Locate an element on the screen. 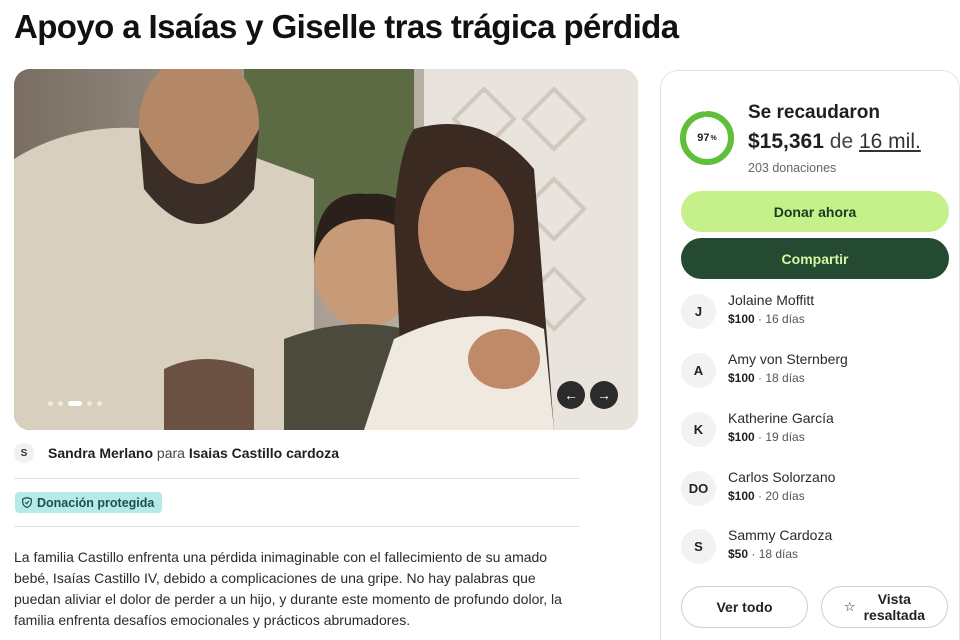 The width and height of the screenshot is (960, 640). donor-avatar: A is located at coordinates (698, 370).